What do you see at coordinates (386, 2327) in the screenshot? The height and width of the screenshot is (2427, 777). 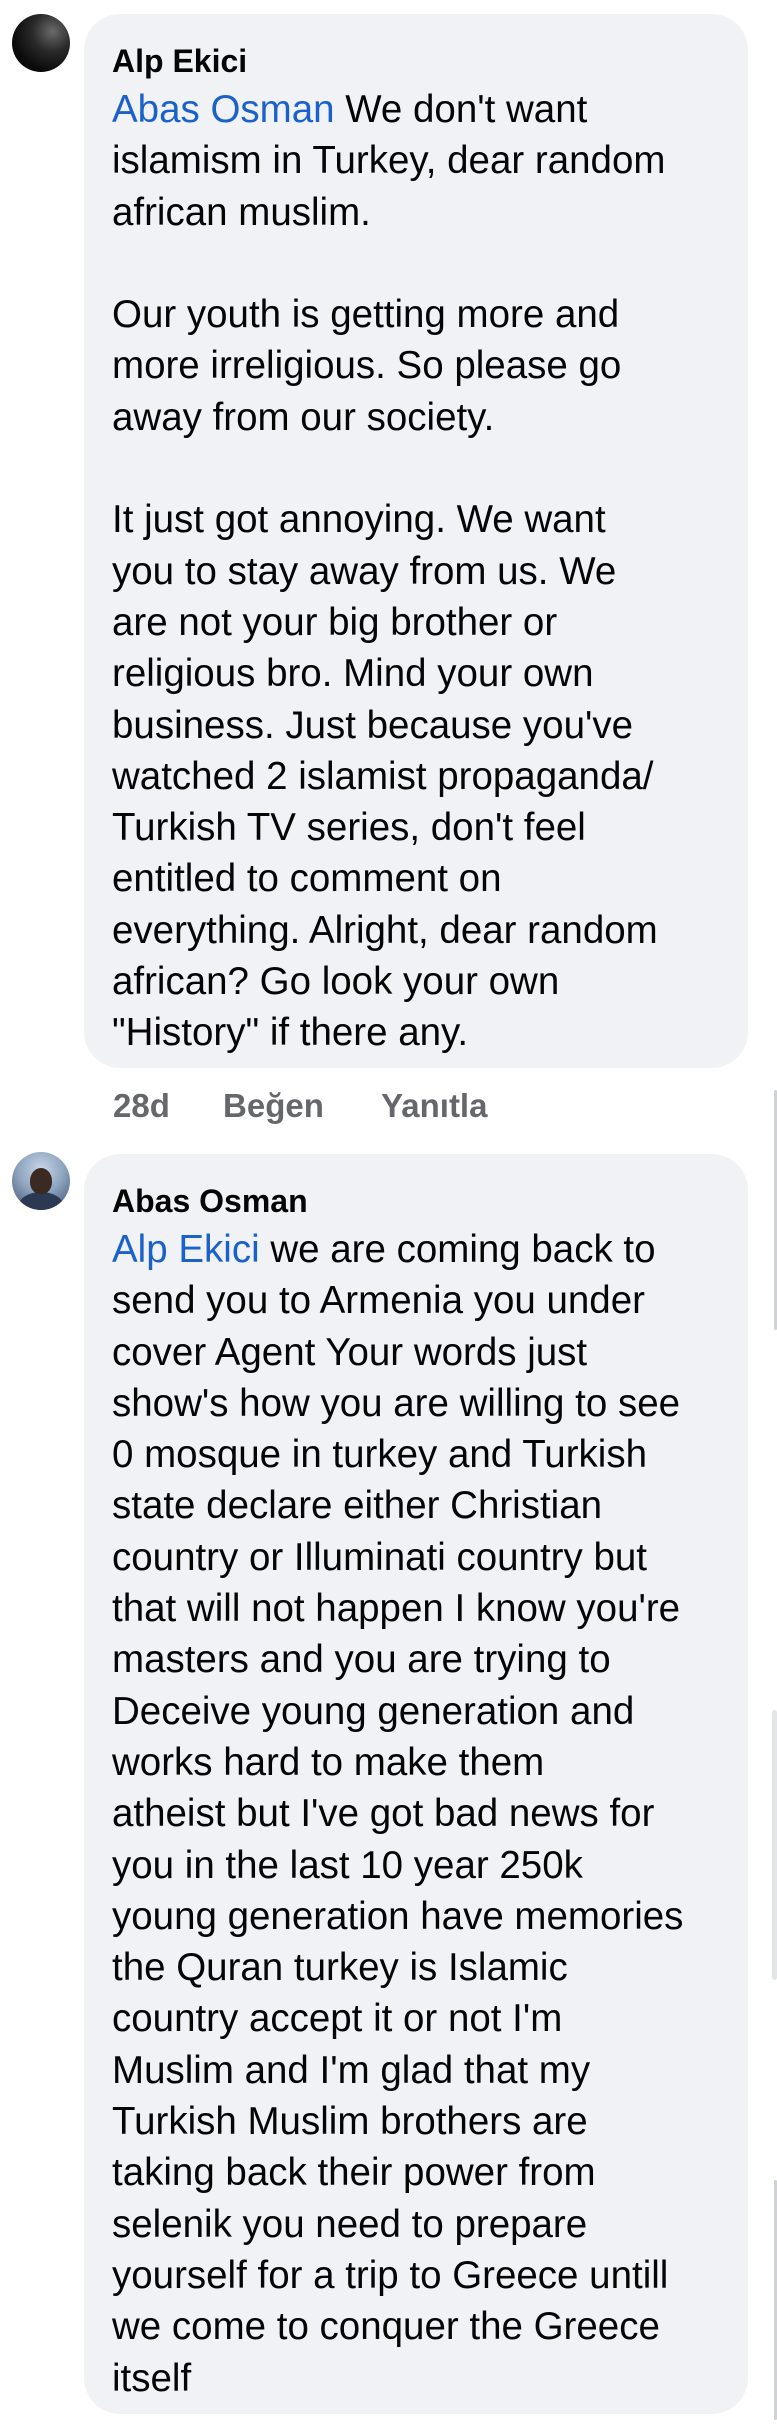 I see `comment-line: we come to conquer the Greece` at bounding box center [386, 2327].